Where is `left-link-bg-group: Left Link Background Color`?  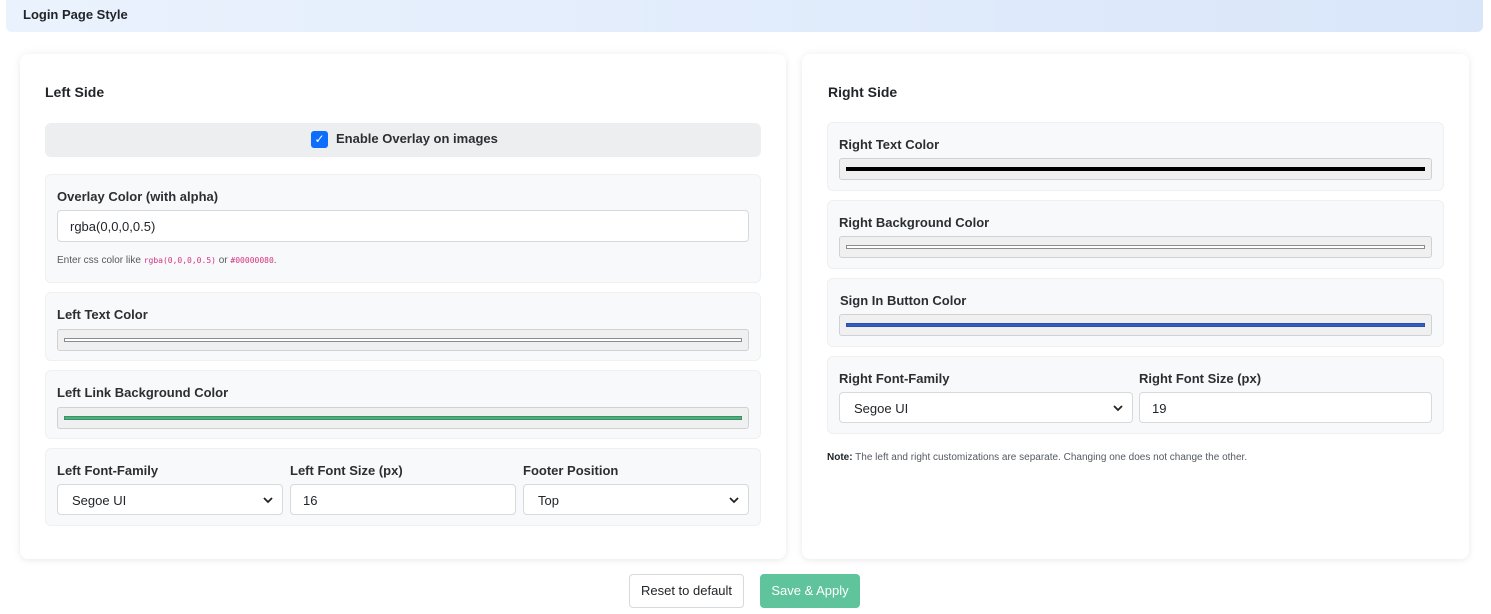 left-link-bg-group: Left Link Background Color is located at coordinates (403, 404).